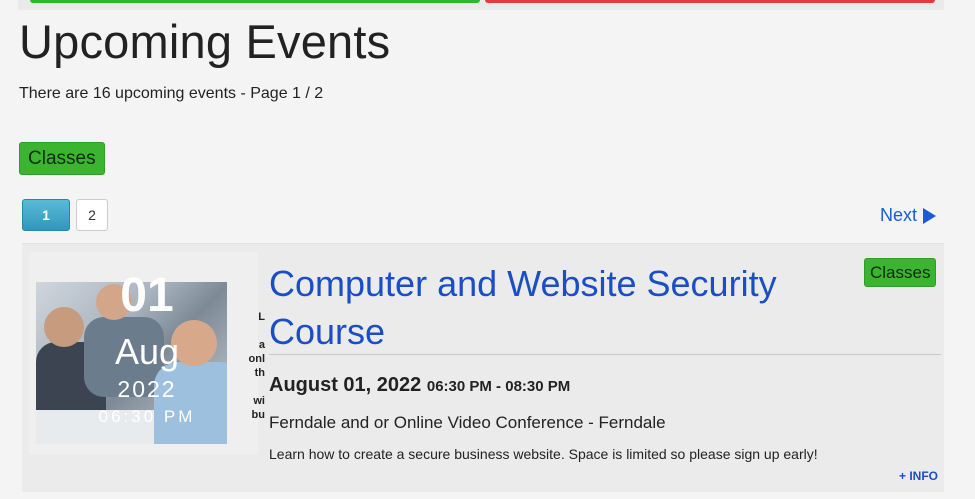 Image resolution: width=975 pixels, height=499 pixels. What do you see at coordinates (205, 41) in the screenshot?
I see `page-title: Upcoming Events` at bounding box center [205, 41].